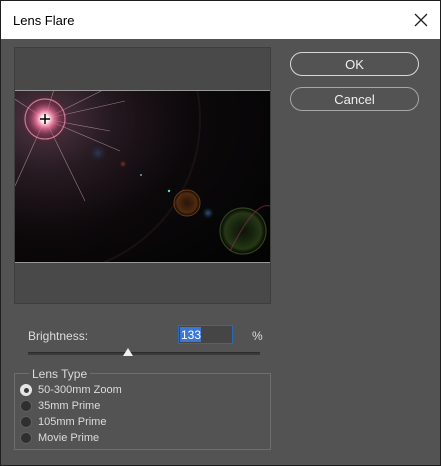 The height and width of the screenshot is (466, 441). I want to click on dialog-title: Lens Flare, so click(44, 20).